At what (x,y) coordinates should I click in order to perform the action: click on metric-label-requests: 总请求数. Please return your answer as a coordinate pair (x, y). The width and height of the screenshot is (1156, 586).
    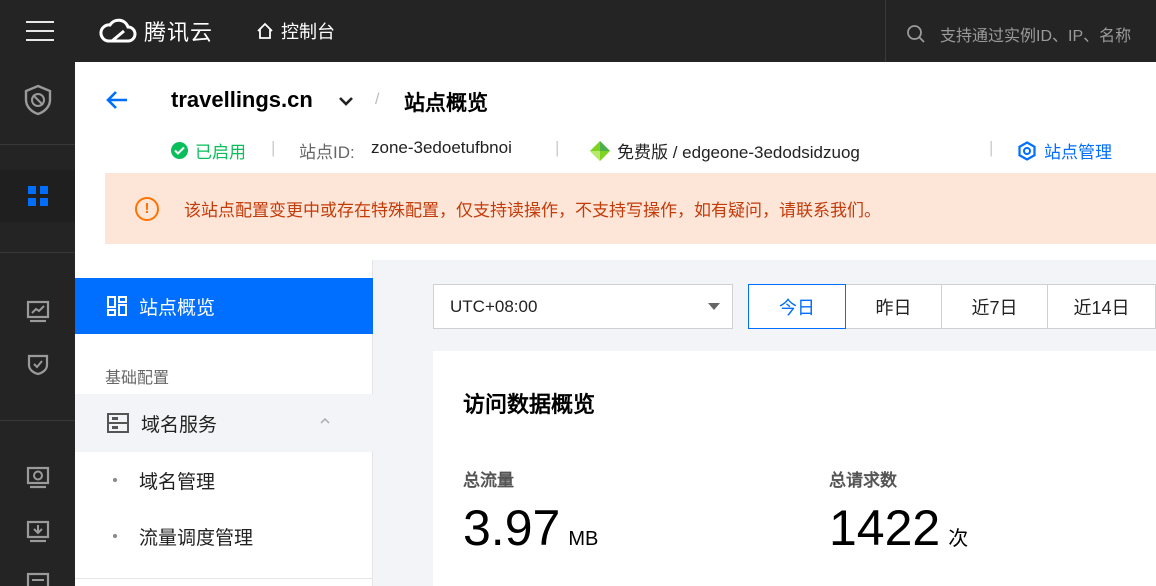
    Looking at the image, I should click on (863, 480).